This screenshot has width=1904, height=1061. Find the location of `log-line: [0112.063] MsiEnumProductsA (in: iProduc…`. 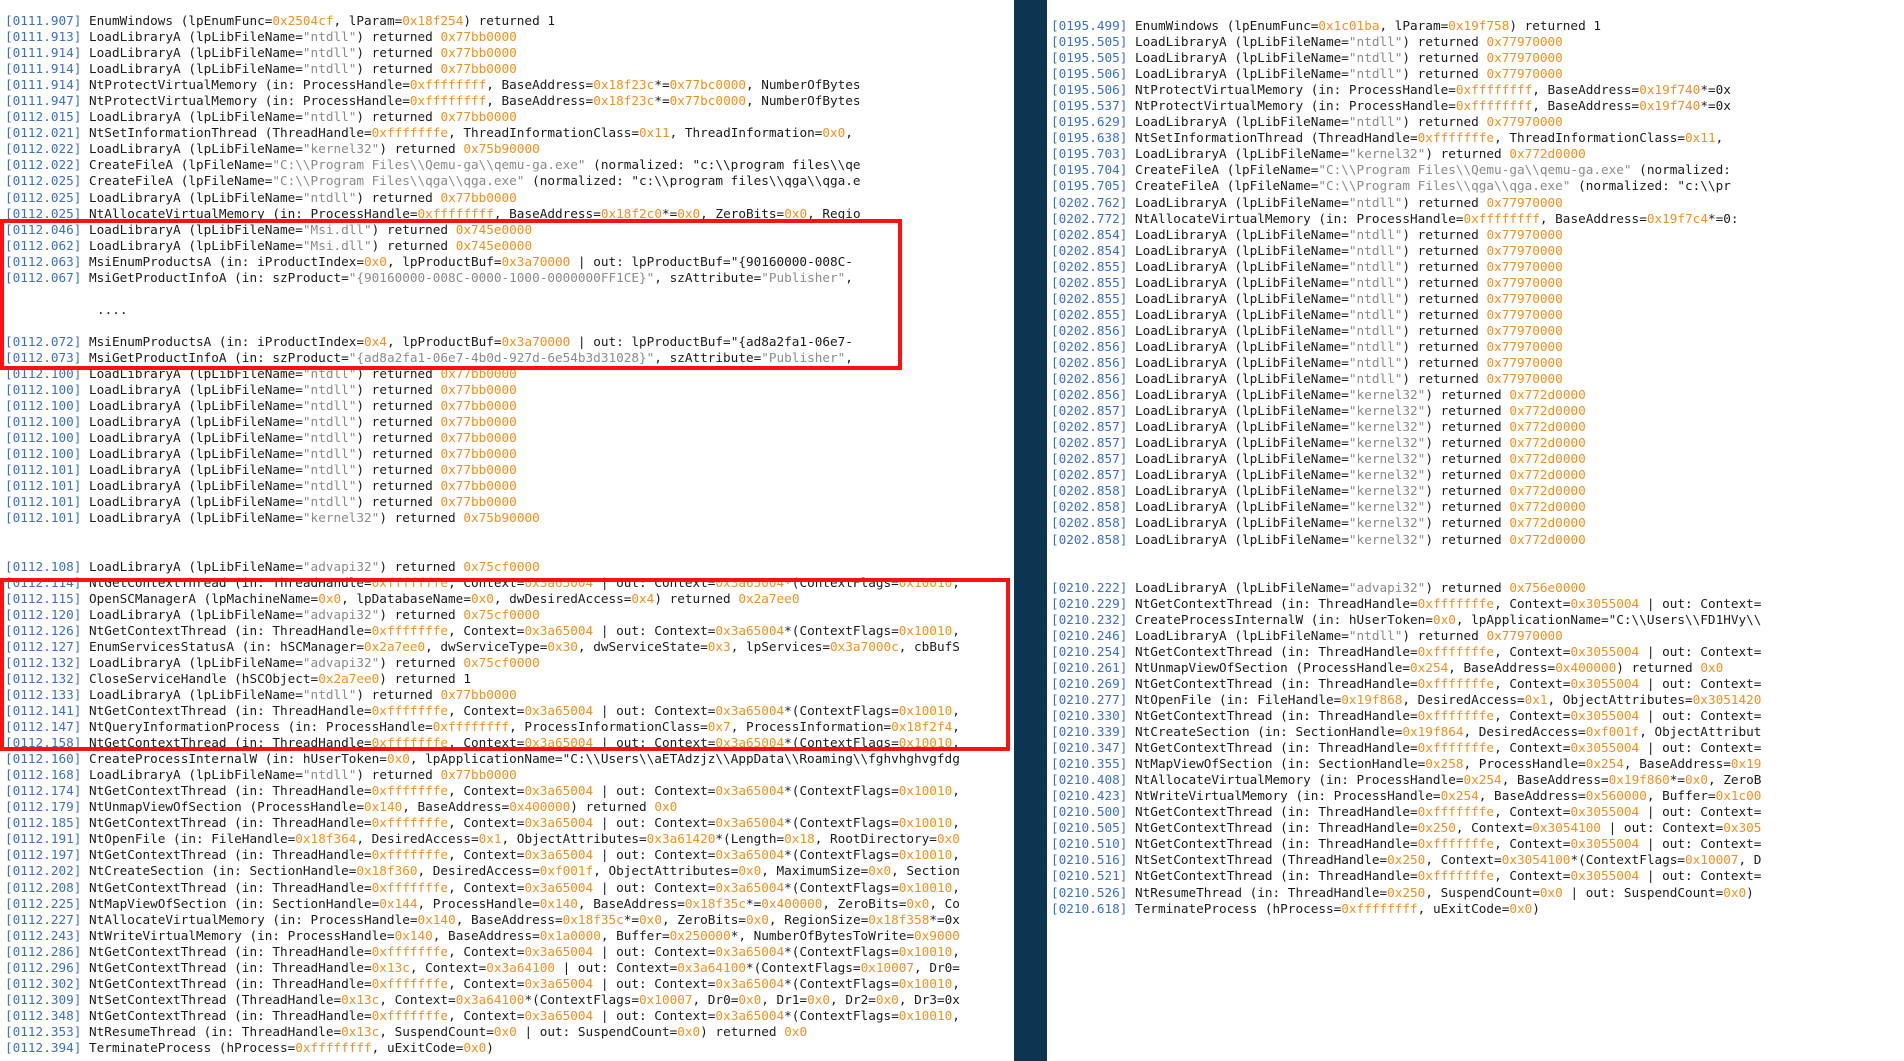

log-line: [0112.063] MsiEnumProductsA (in: iProduc… is located at coordinates (480, 262).